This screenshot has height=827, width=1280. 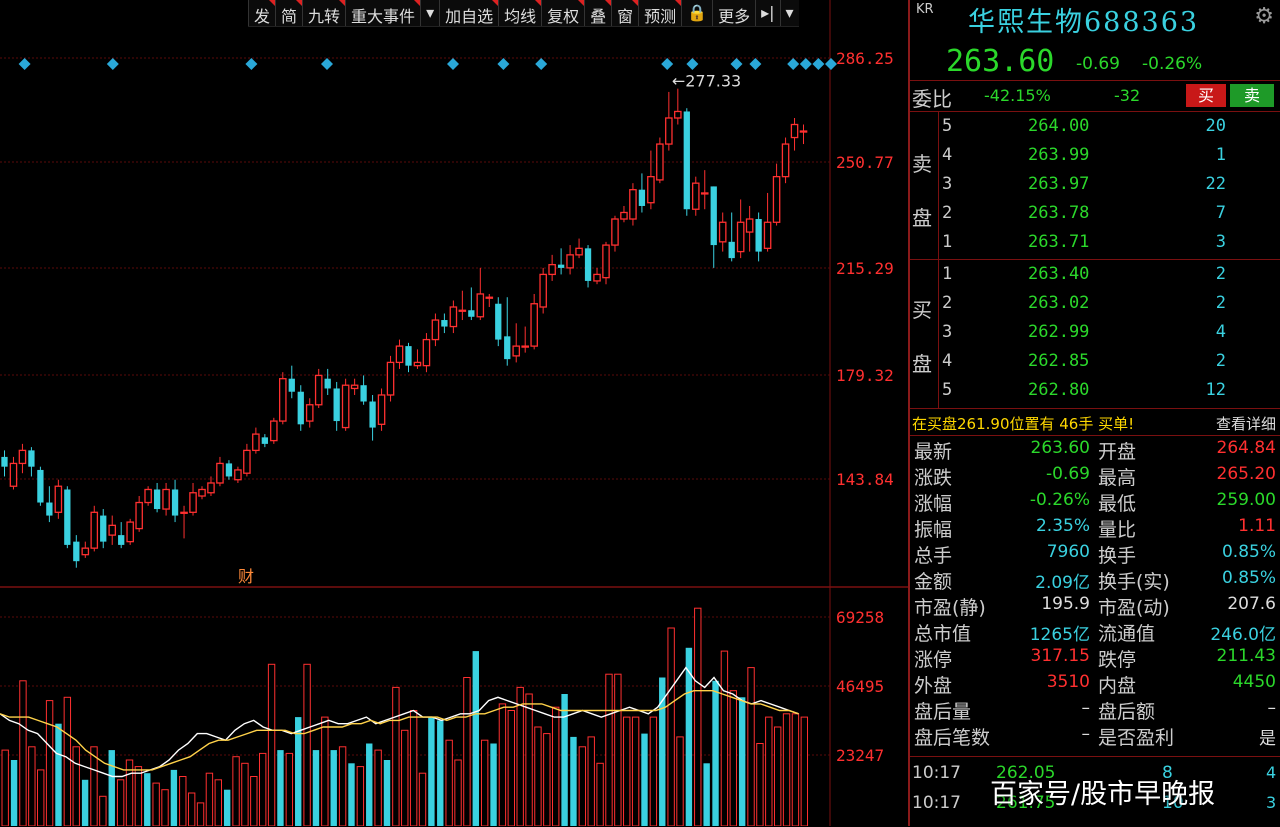 I want to click on toolbar-item-6: 均线, so click(x=520, y=13).